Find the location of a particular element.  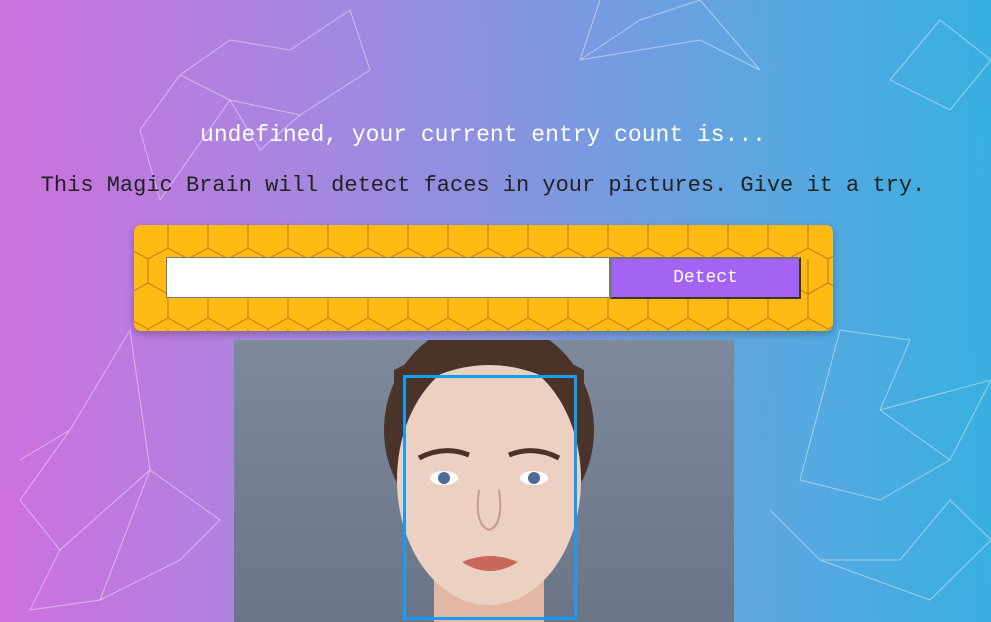

image-link-form: Detect is located at coordinates (483, 278).